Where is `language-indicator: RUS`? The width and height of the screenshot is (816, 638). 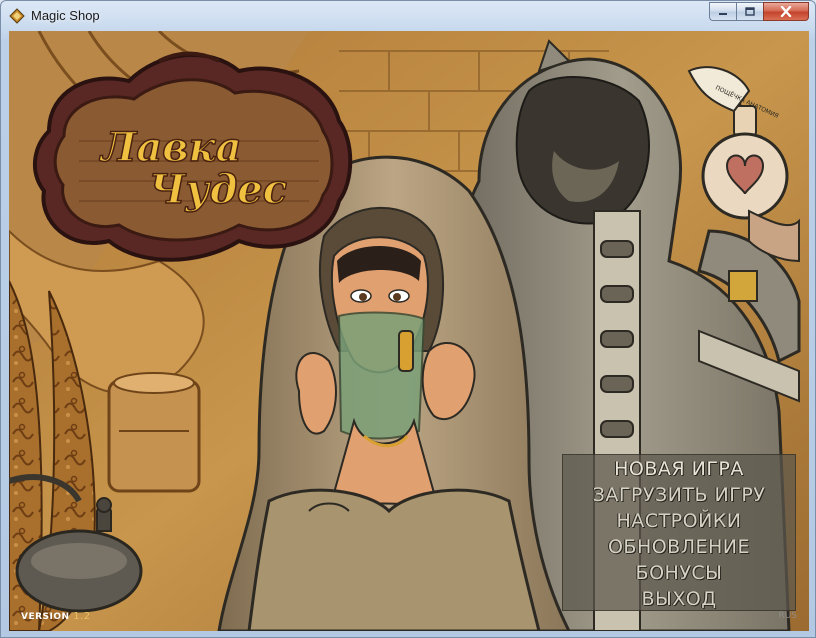 language-indicator: RUS is located at coordinates (787, 616).